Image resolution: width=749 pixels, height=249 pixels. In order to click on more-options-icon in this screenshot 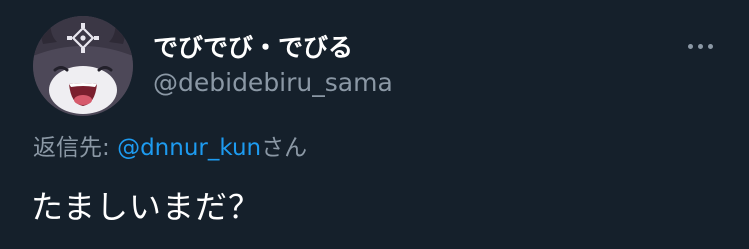, I will do `click(700, 46)`.